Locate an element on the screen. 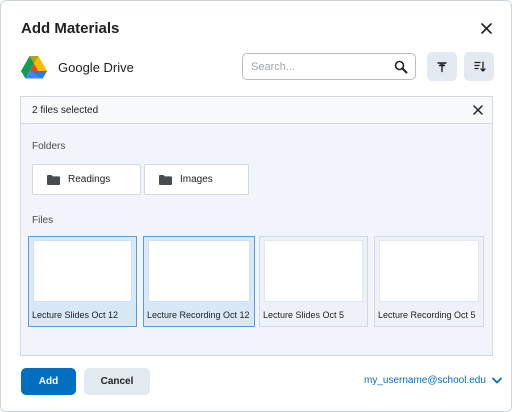 This screenshot has width=512, height=412. folder-readings: Readings is located at coordinates (86, 179).